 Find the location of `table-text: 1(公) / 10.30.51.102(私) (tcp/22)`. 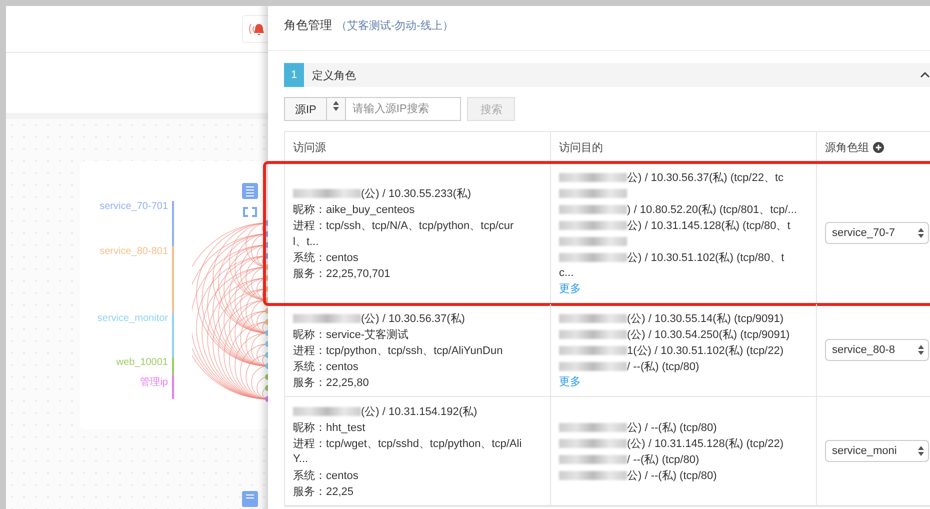

table-text: 1(公) / 10.30.51.102(私) (tcp/22) is located at coordinates (705, 351).